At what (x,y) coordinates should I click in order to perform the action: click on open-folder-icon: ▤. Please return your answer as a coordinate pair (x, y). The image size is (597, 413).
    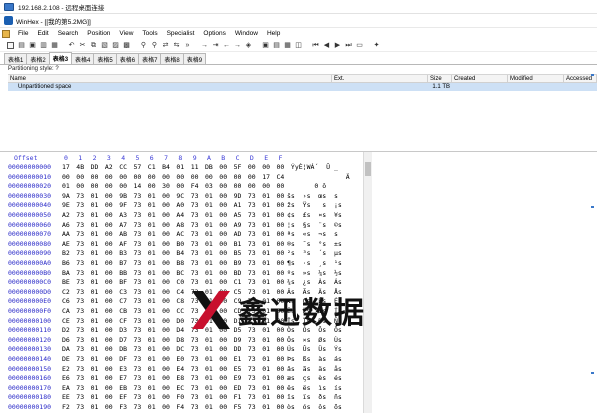
    Looking at the image, I should click on (21, 45).